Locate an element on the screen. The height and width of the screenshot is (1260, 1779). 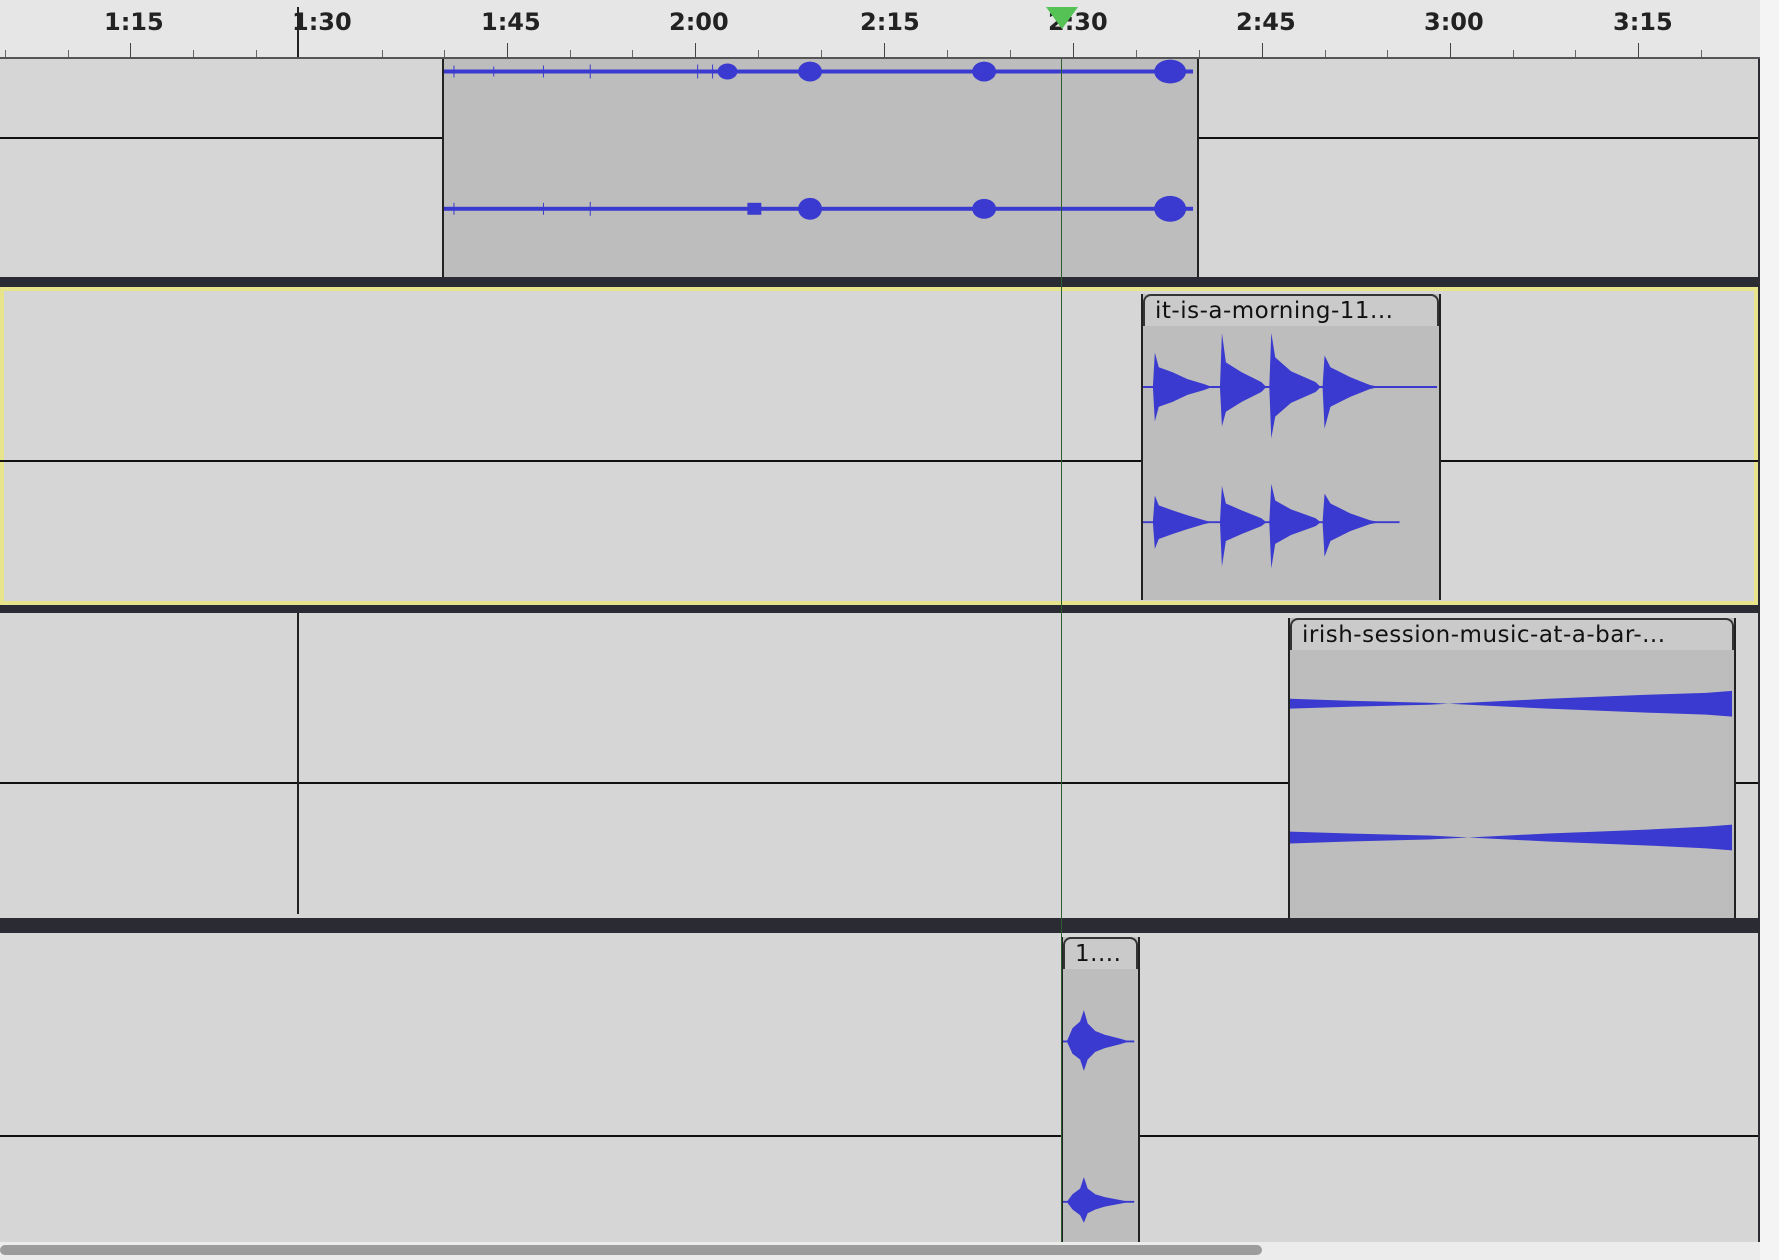
split-line is located at coordinates (298, 763).